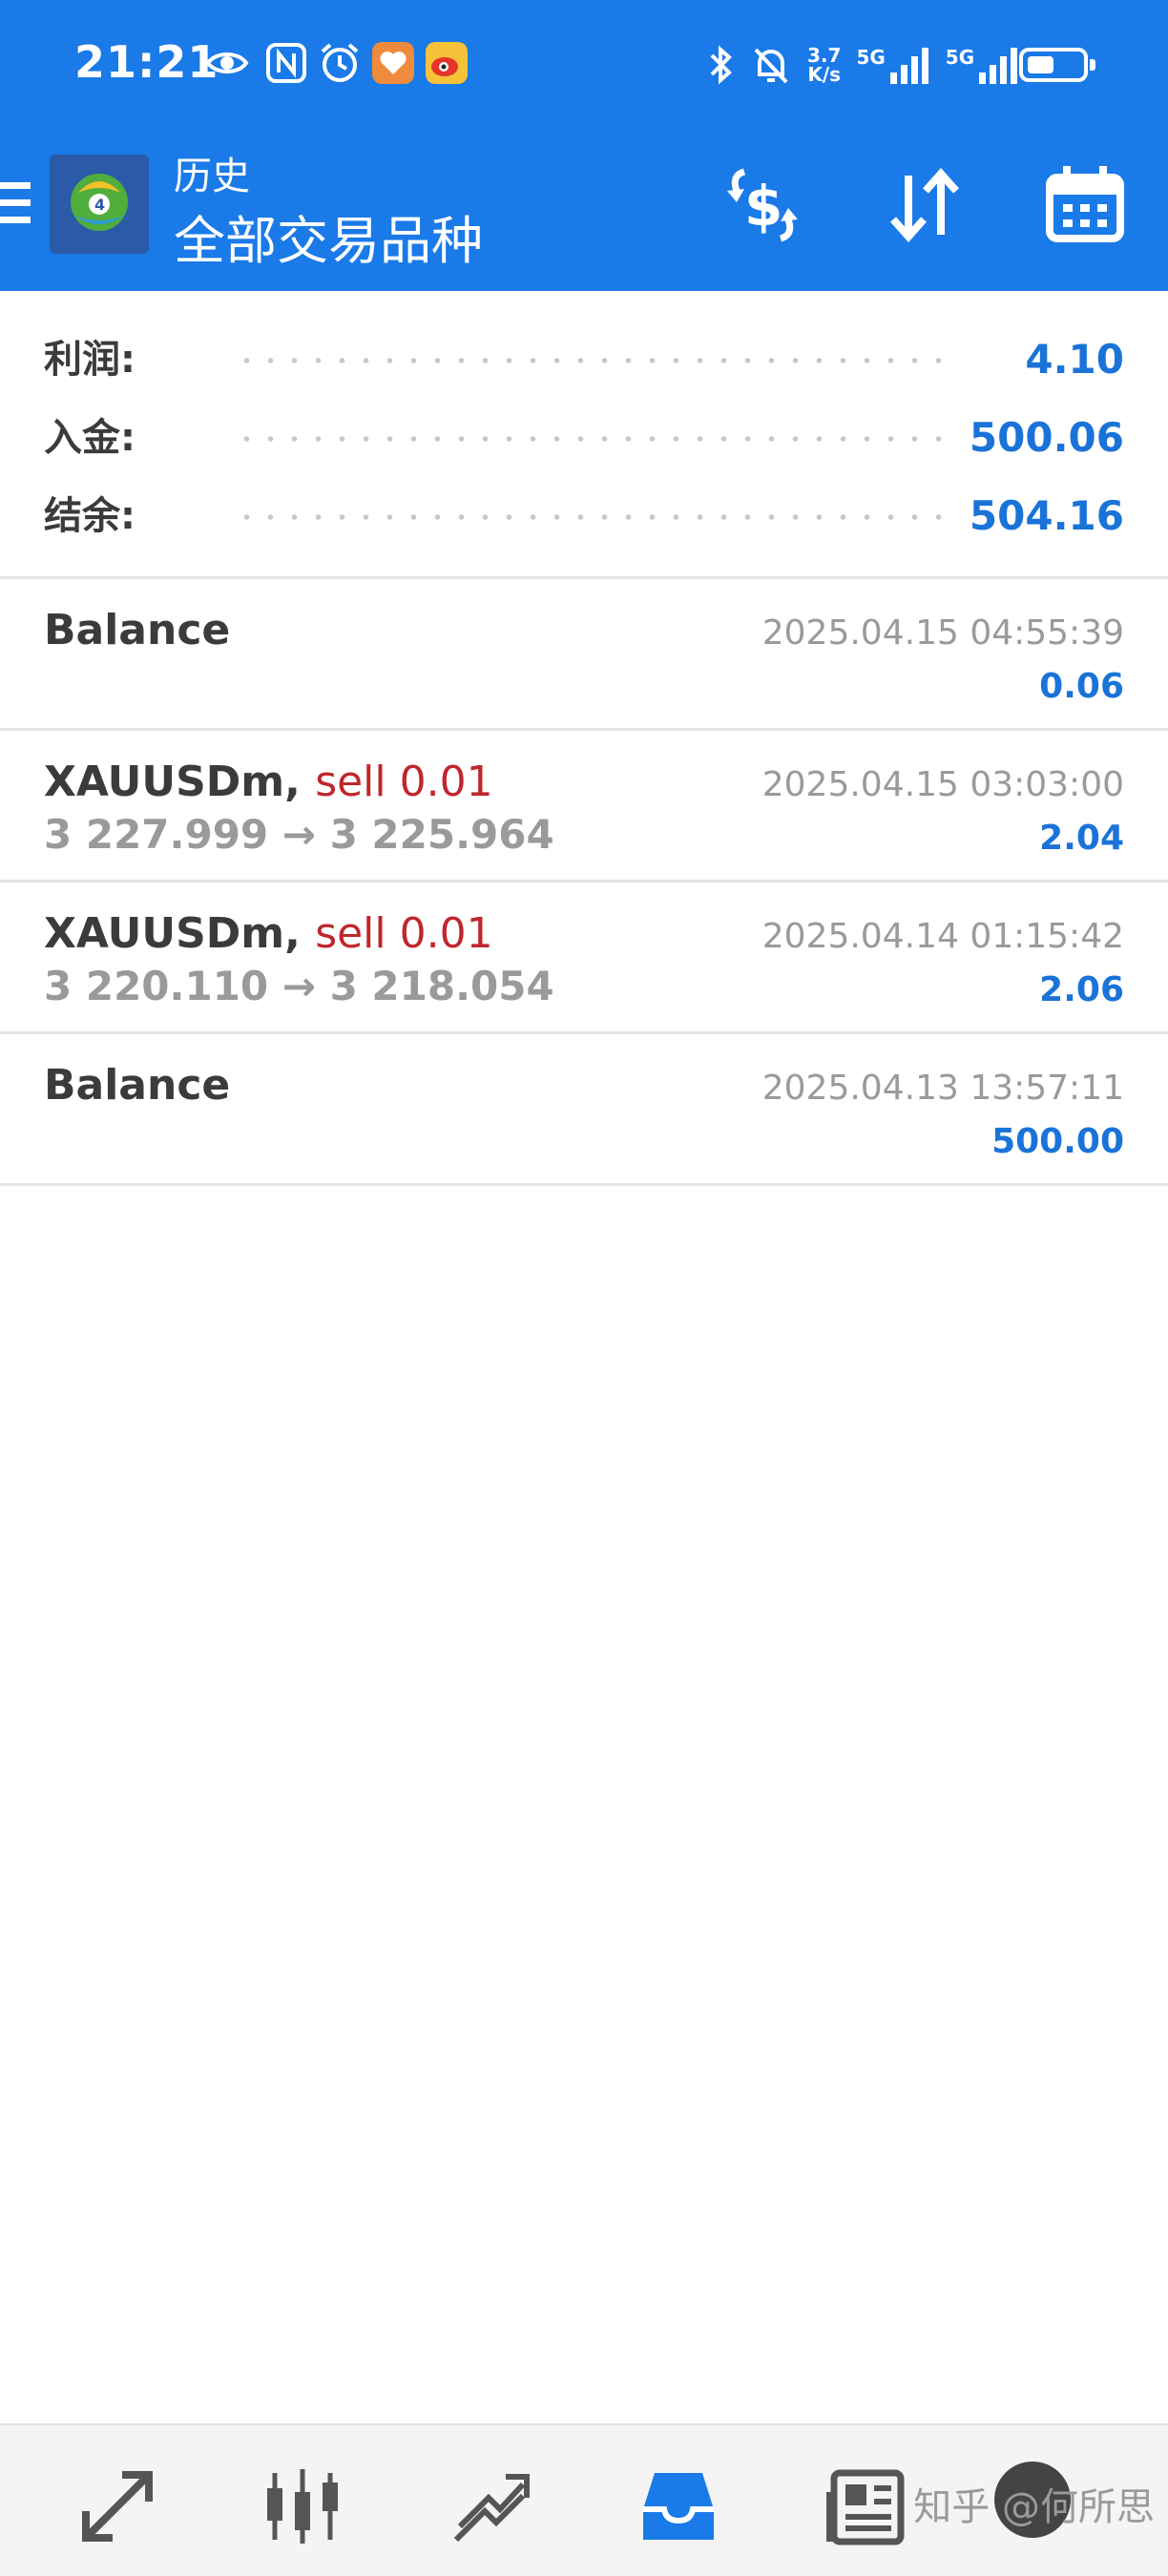  What do you see at coordinates (489, 2506) in the screenshot?
I see `trade-icon` at bounding box center [489, 2506].